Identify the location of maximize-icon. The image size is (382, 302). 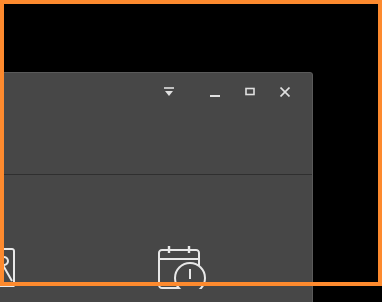
(250, 91).